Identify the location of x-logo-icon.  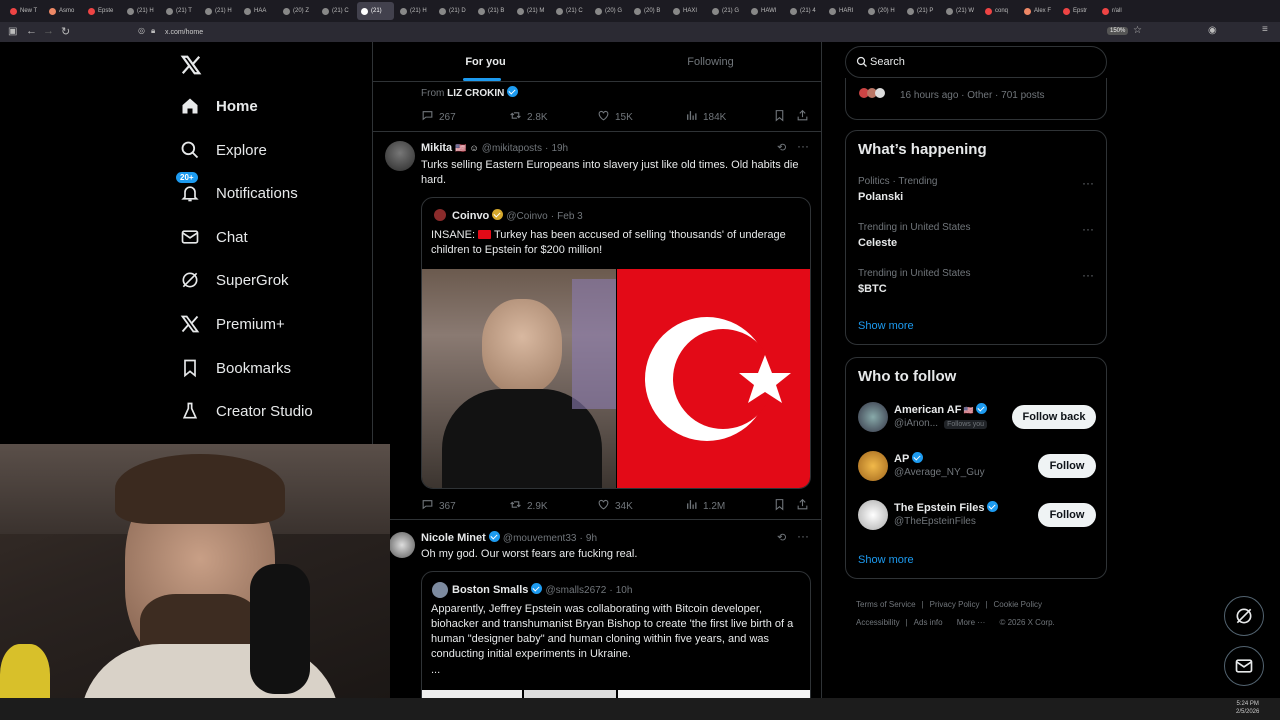
(191, 67).